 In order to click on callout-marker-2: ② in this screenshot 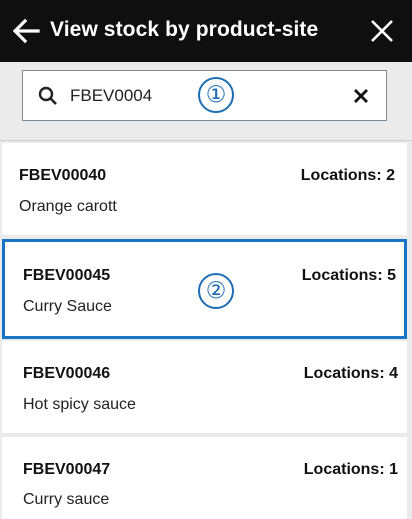, I will do `click(216, 291)`.